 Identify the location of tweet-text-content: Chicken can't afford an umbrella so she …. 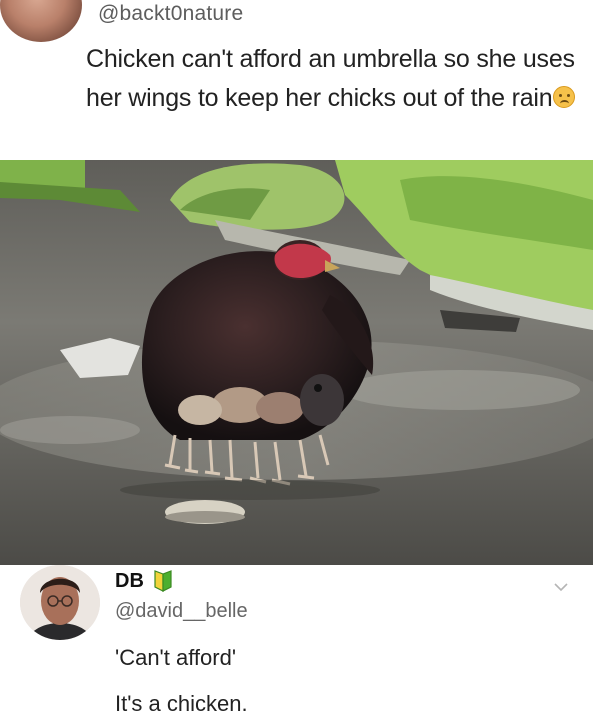
(330, 78).